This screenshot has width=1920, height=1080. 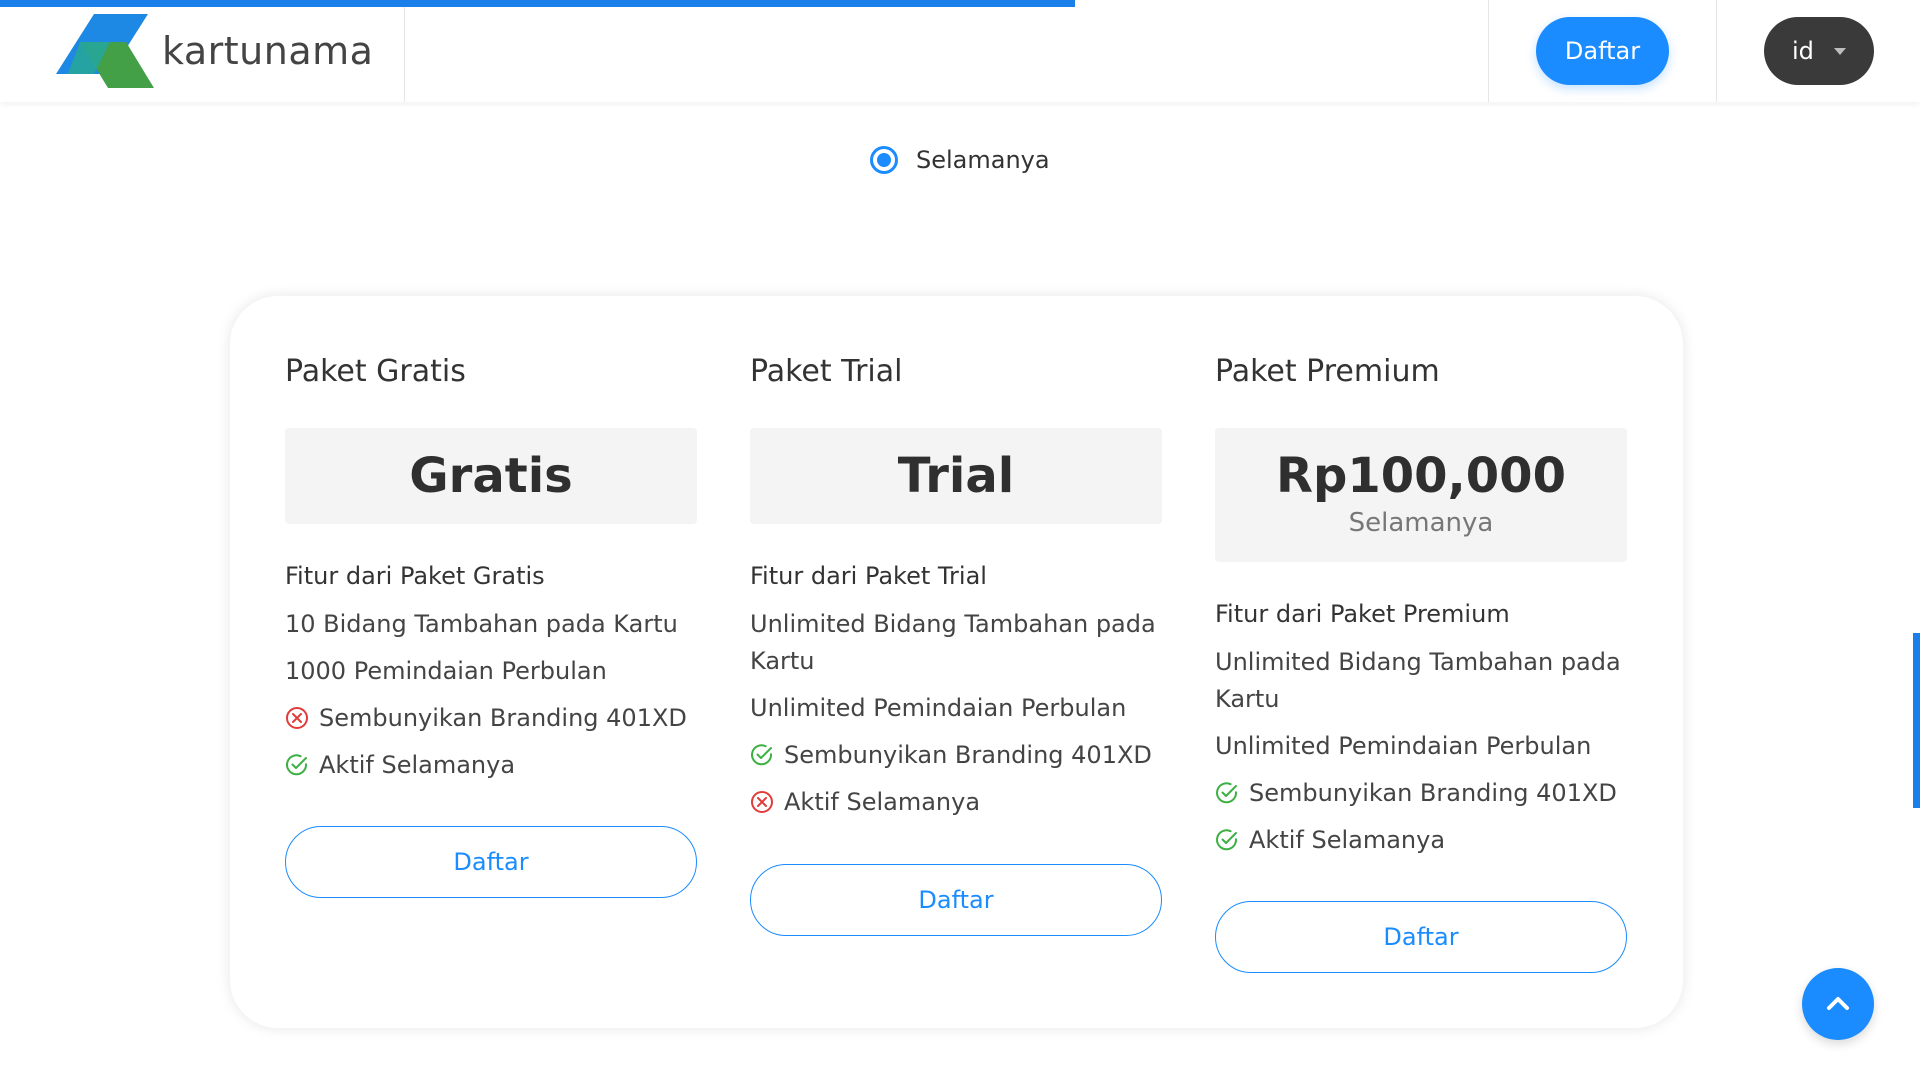 I want to click on plan-period: Selamanya, so click(x=1421, y=523).